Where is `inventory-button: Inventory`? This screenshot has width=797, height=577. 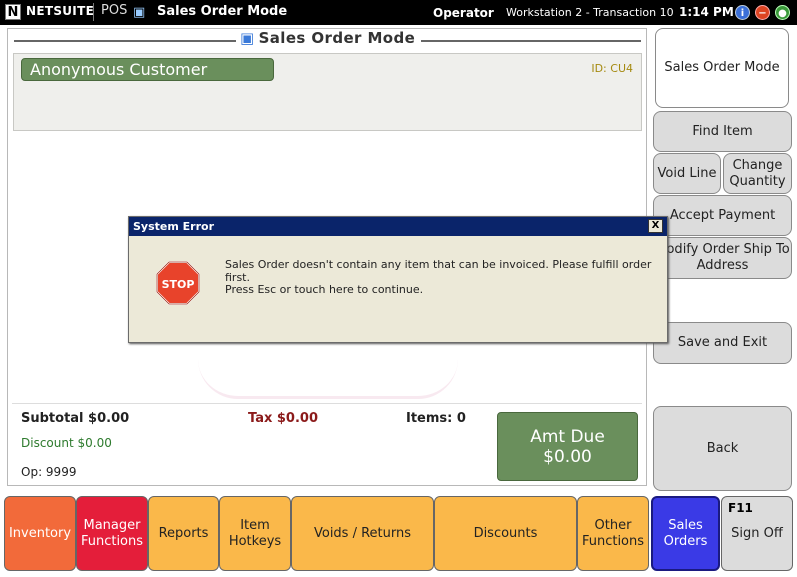
inventory-button: Inventory is located at coordinates (40, 533).